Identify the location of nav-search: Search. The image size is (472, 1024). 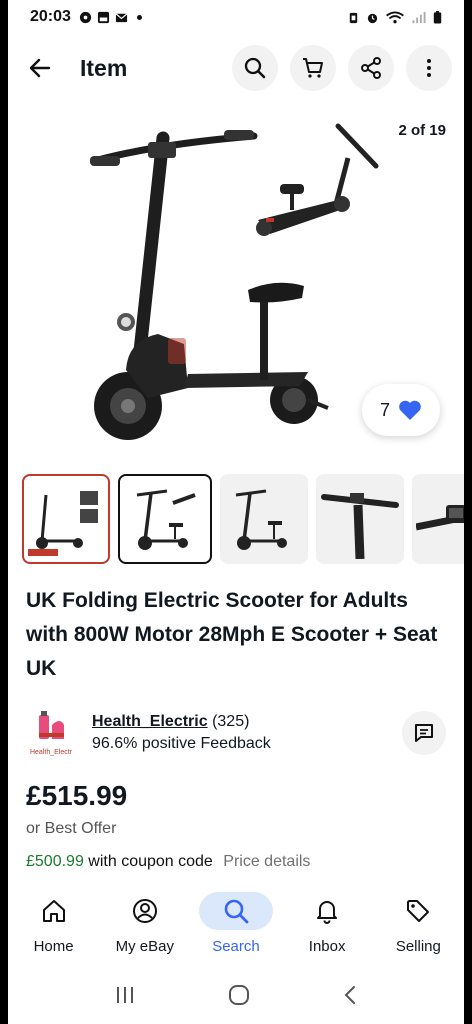
(236, 923).